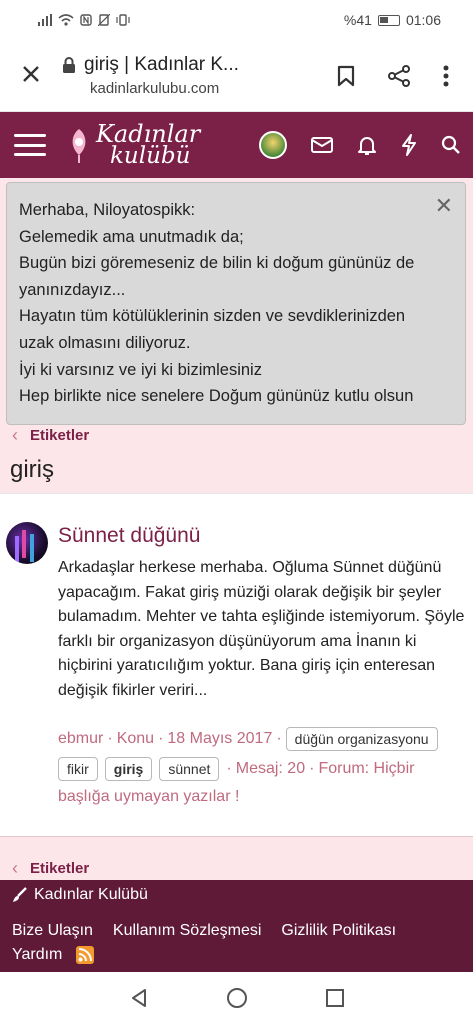  Describe the element at coordinates (220, 738) in the screenshot. I see `thread-date: 18 Mayıs 2017` at that location.